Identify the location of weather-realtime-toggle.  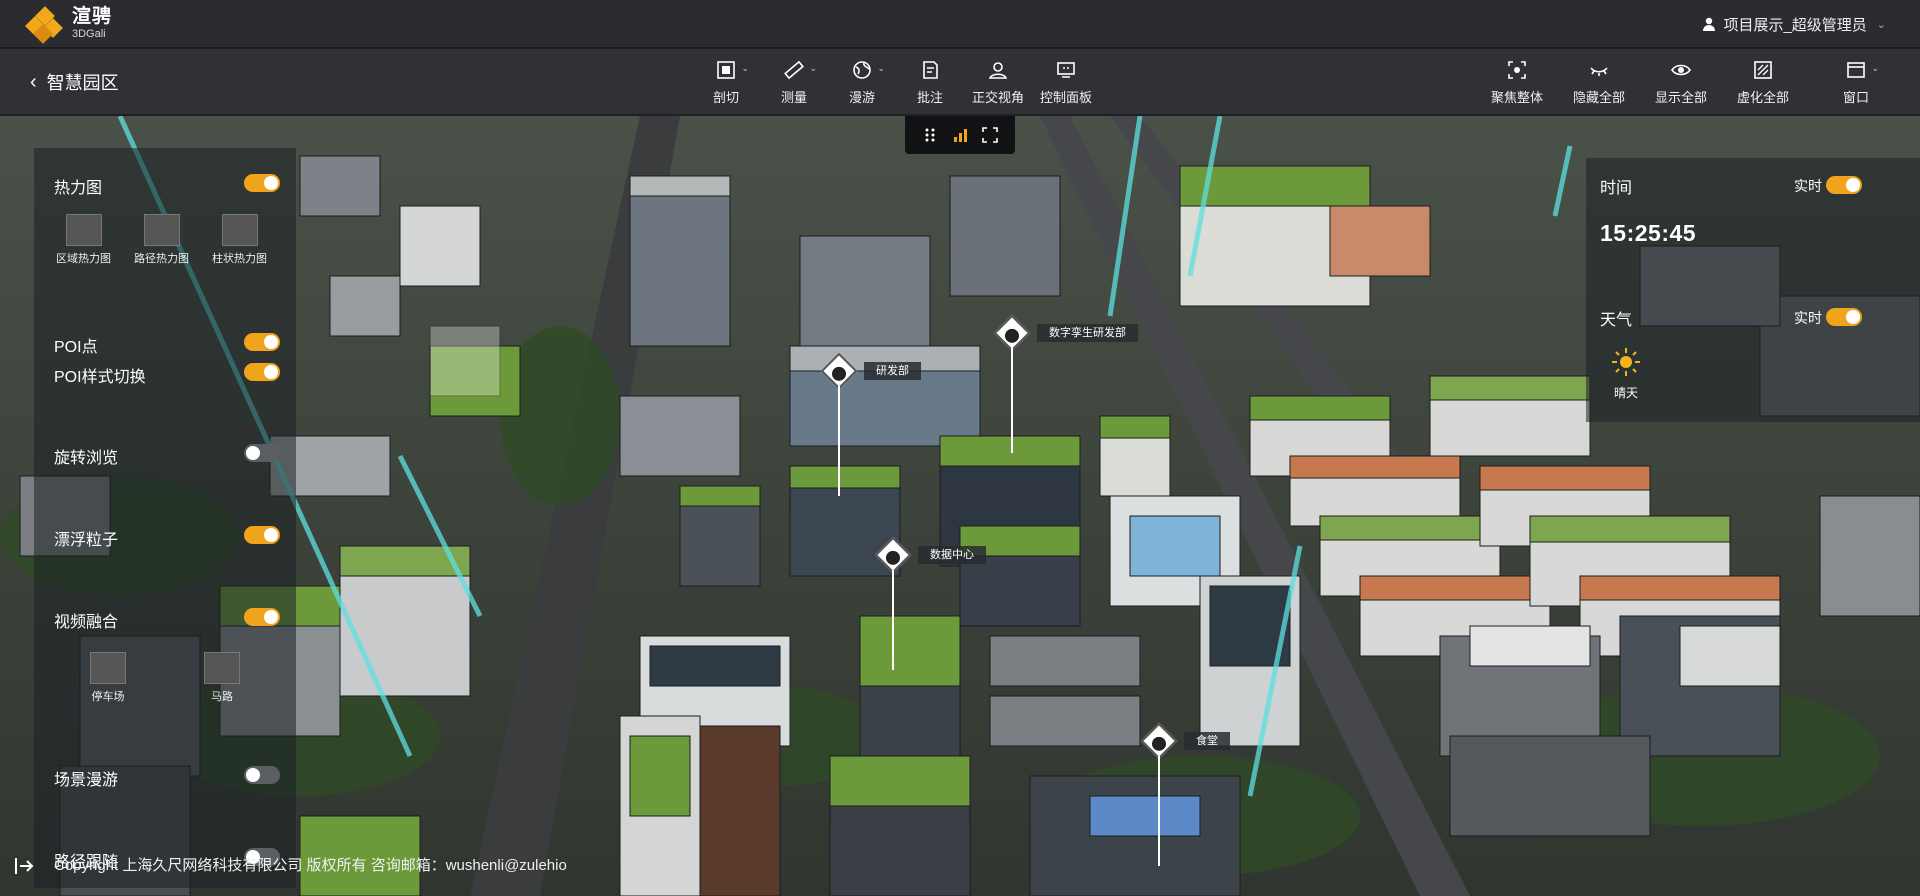
(1844, 317).